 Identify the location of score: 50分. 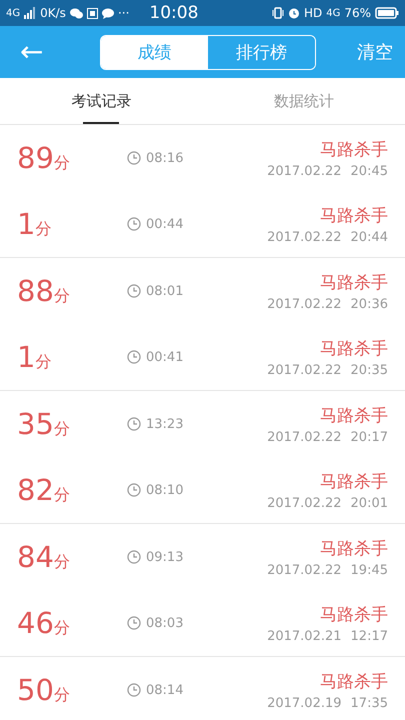
(44, 690).